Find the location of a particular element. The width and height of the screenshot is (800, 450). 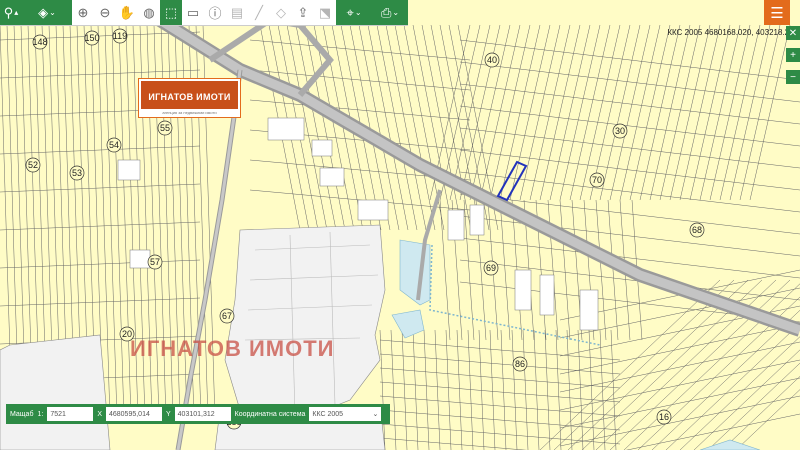

layers-button: ◈ ⌄ is located at coordinates (47, 12).